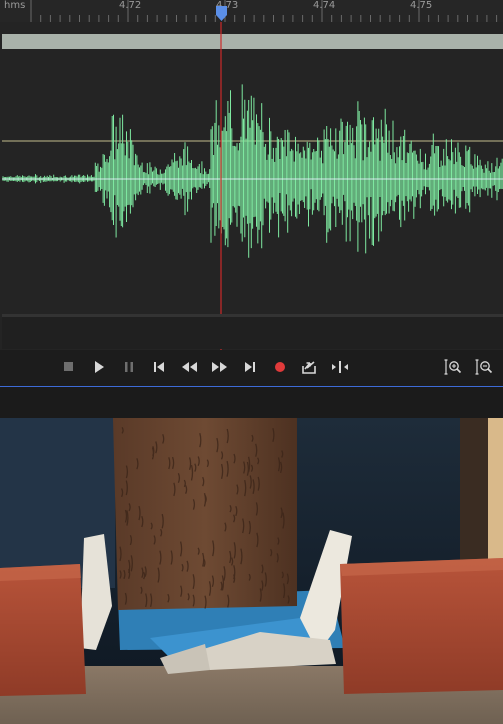 Image resolution: width=503 pixels, height=724 pixels. I want to click on rewind-icon, so click(189, 367).